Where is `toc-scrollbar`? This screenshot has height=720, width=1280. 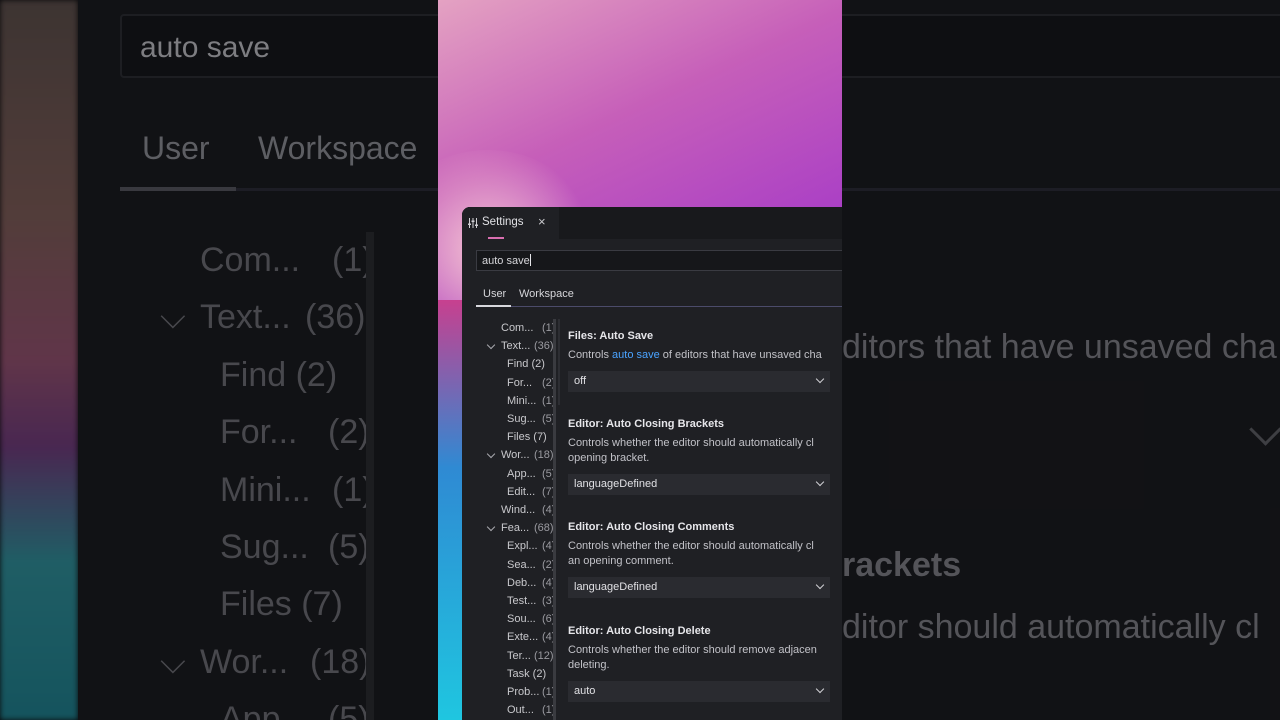 toc-scrollbar is located at coordinates (554, 519).